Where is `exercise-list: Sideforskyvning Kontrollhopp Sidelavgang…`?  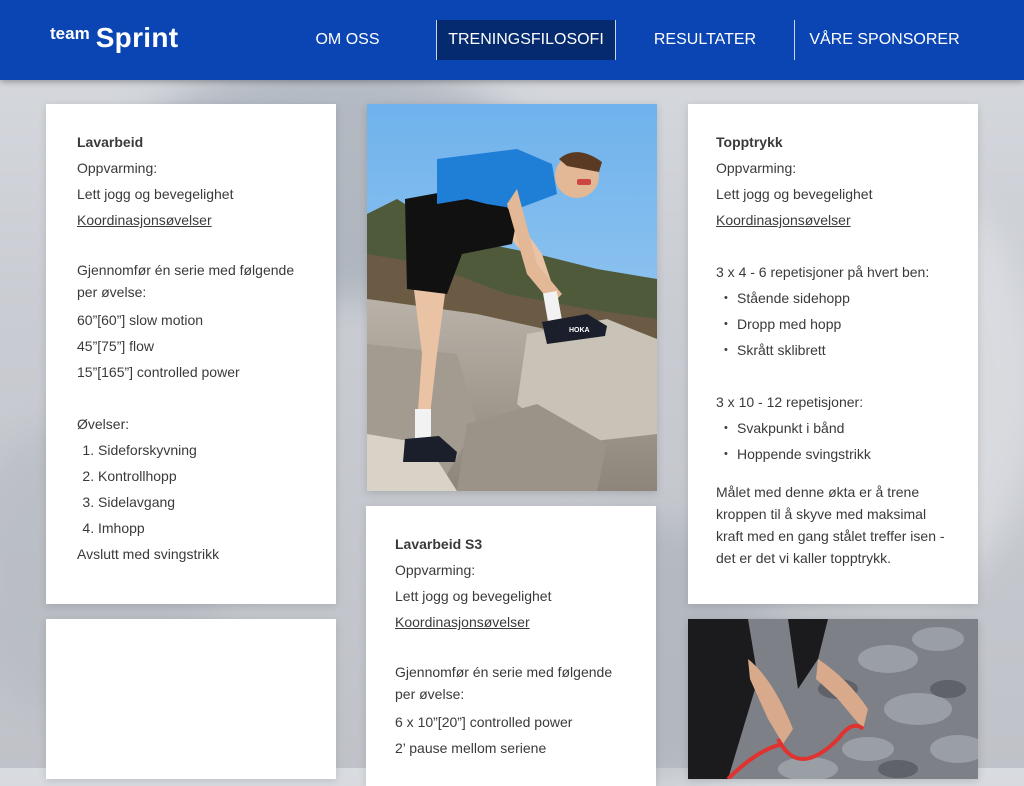 exercise-list: Sideforskyvning Kontrollhopp Sidelavgang… is located at coordinates (191, 489).